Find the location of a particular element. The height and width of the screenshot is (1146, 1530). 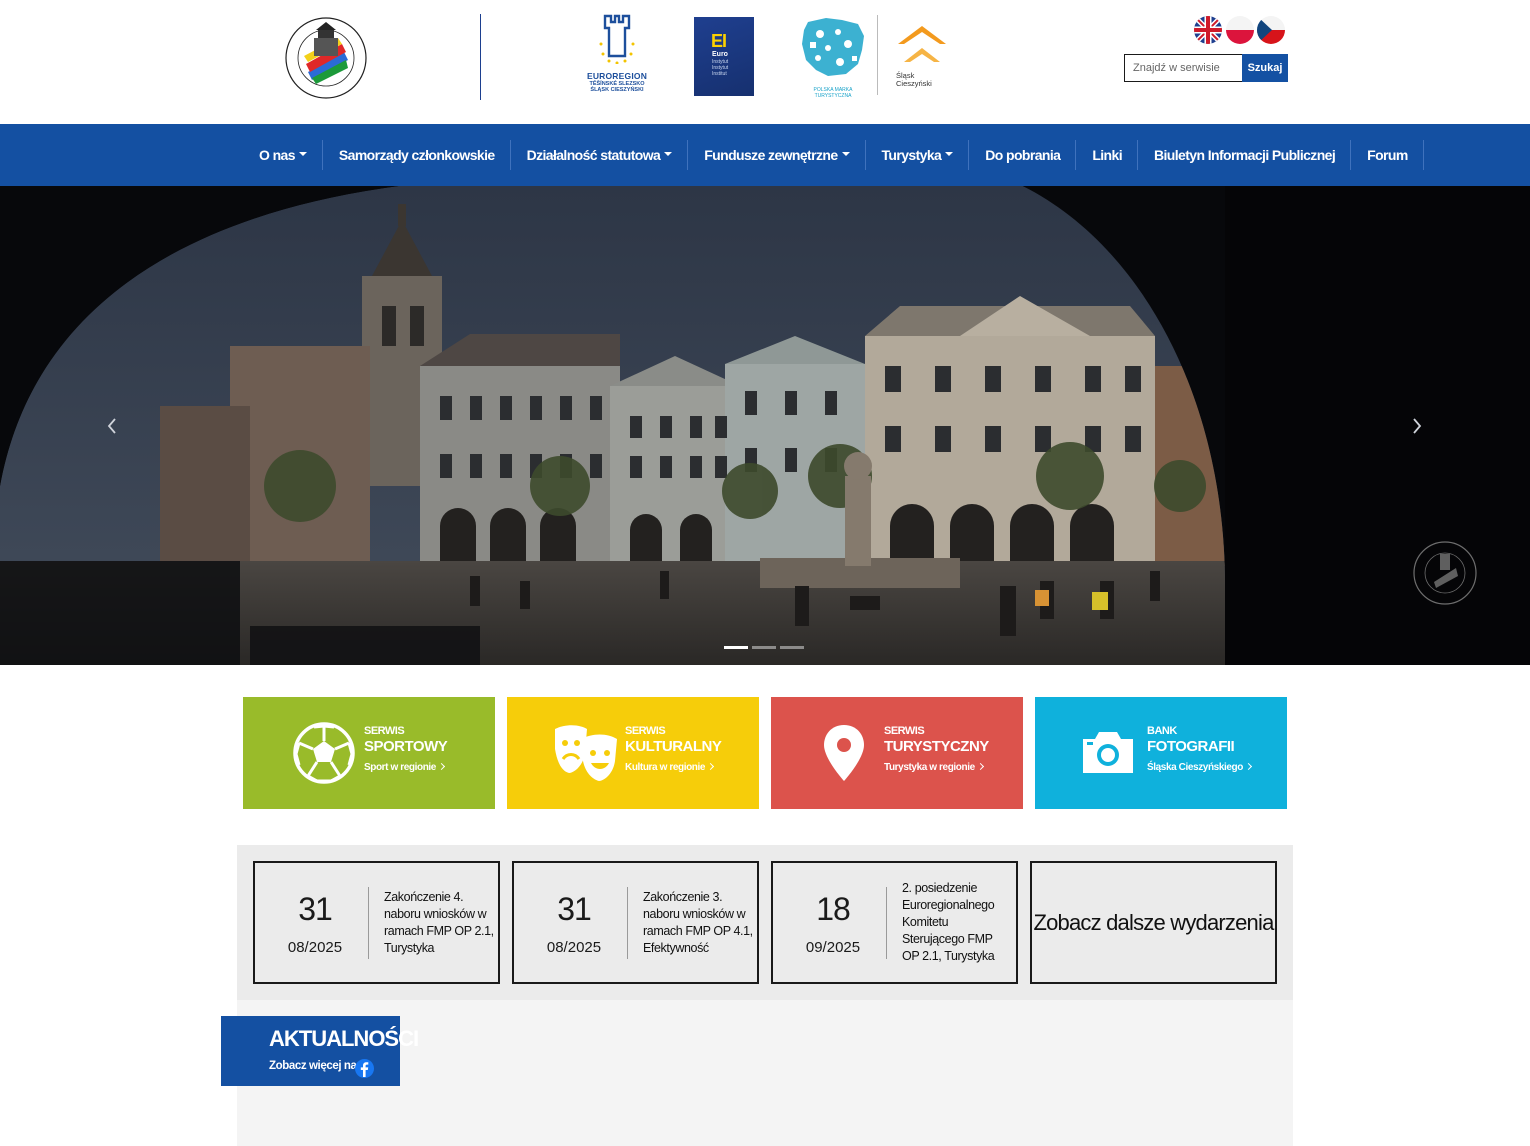

search-form: Szukaj is located at coordinates (1206, 68).